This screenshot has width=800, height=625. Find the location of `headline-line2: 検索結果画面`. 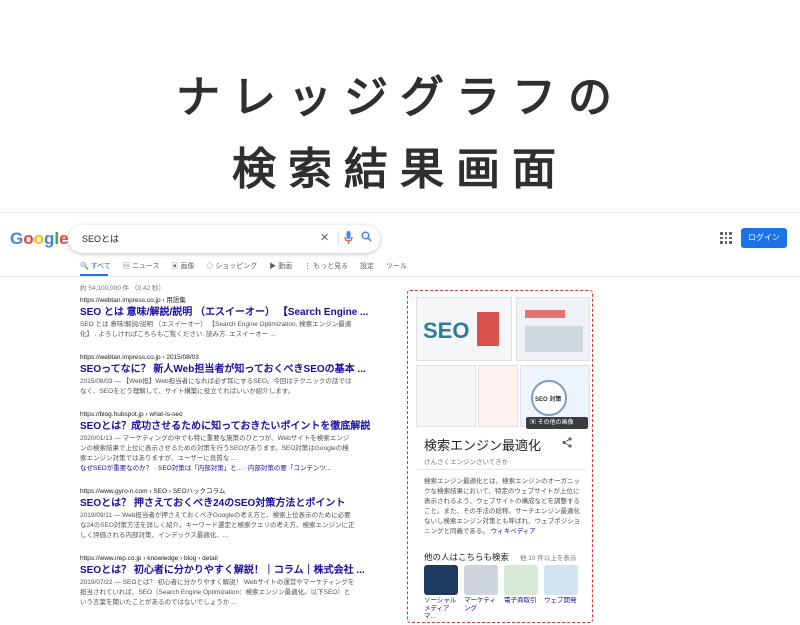

headline-line2: 検索結果画面 is located at coordinates (400, 169).